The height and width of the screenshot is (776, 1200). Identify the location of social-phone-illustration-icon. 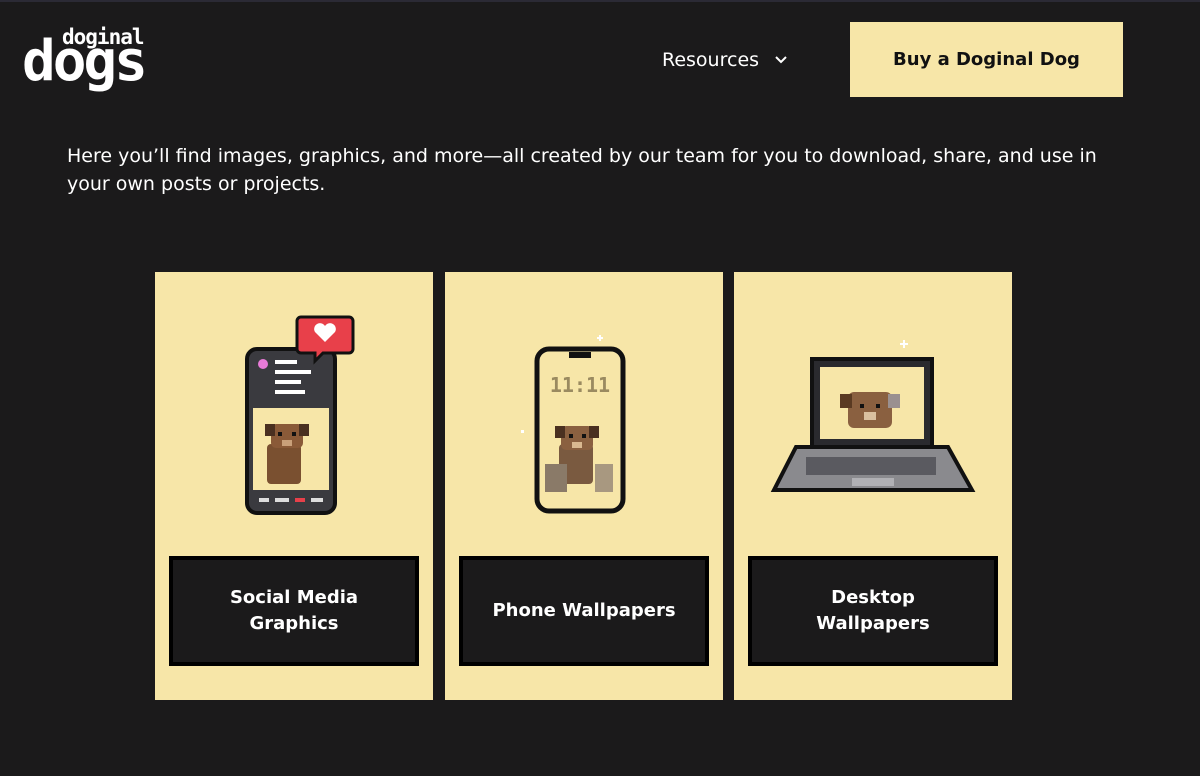
(300, 415).